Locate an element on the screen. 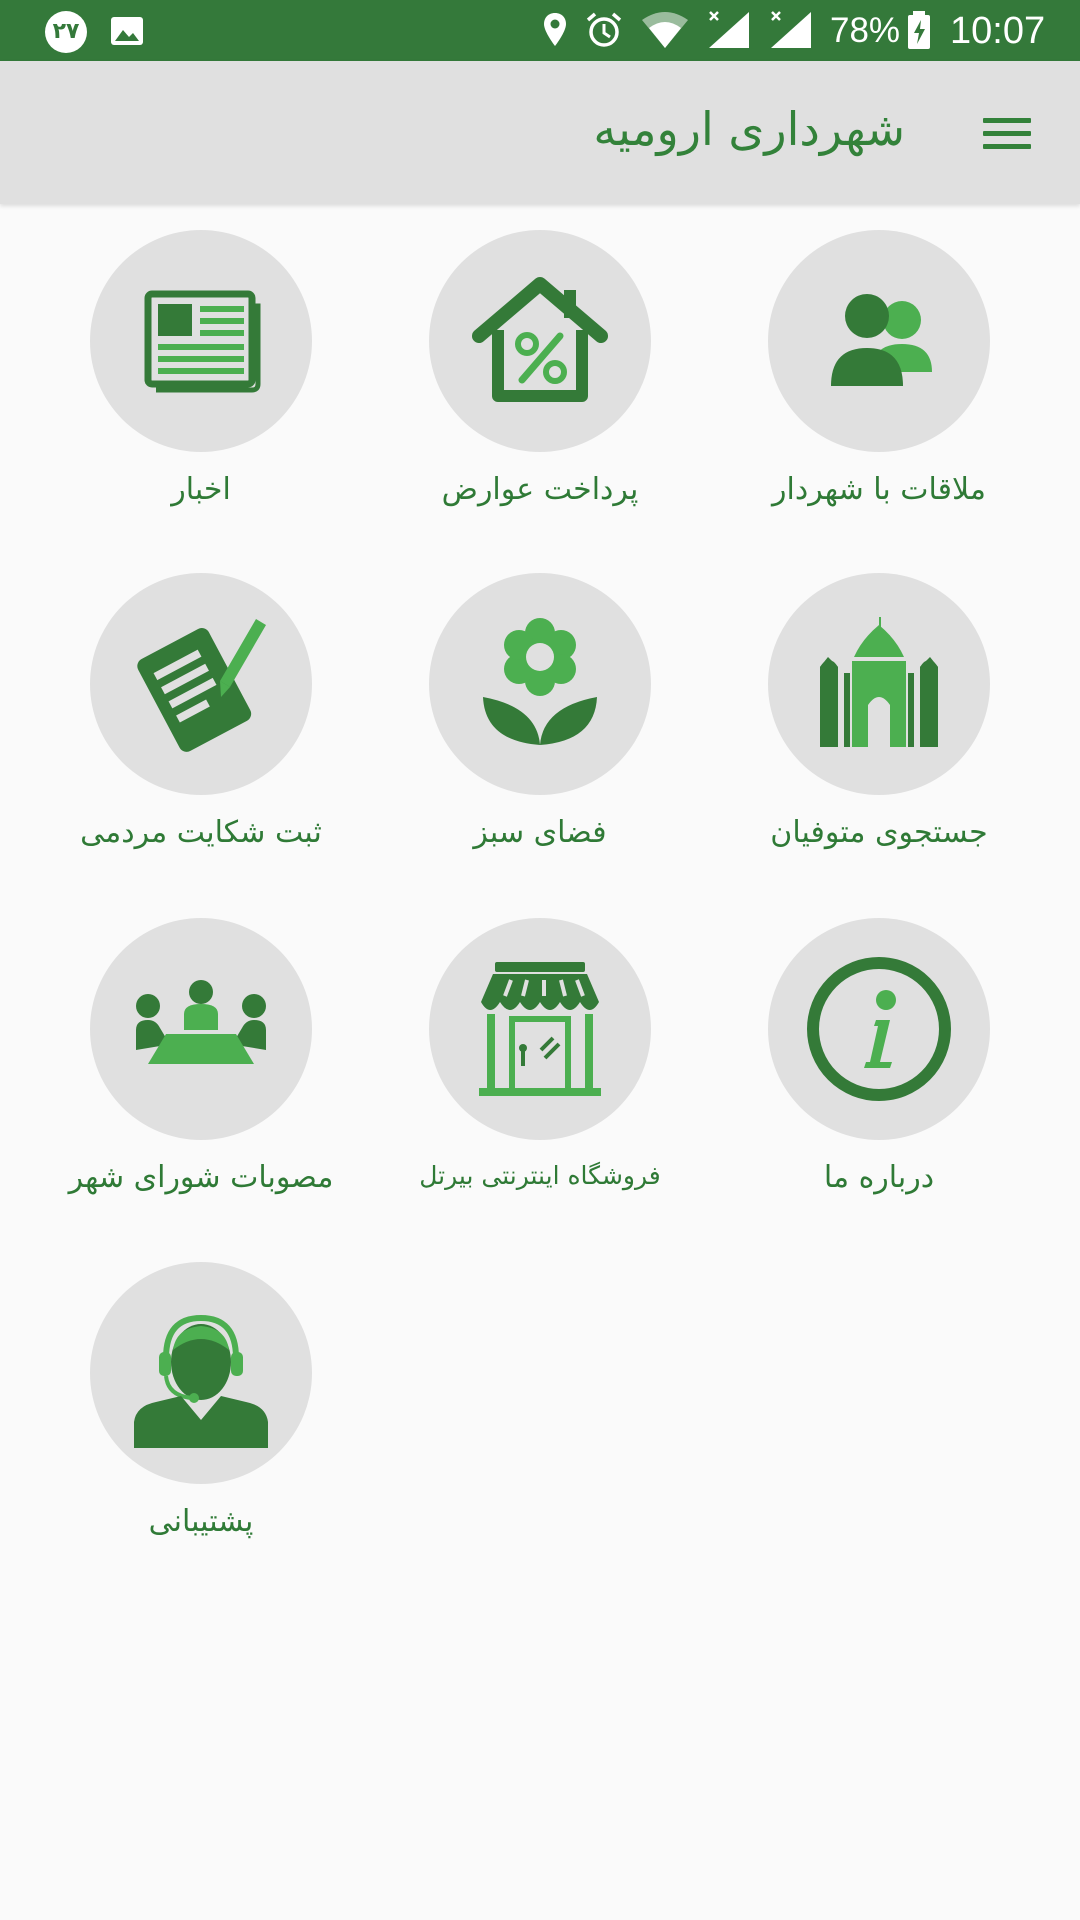 The width and height of the screenshot is (1080, 1920). menu-item-online-store: فروشگاه اینترنتی بیرتل is located at coordinates (540, 1078).